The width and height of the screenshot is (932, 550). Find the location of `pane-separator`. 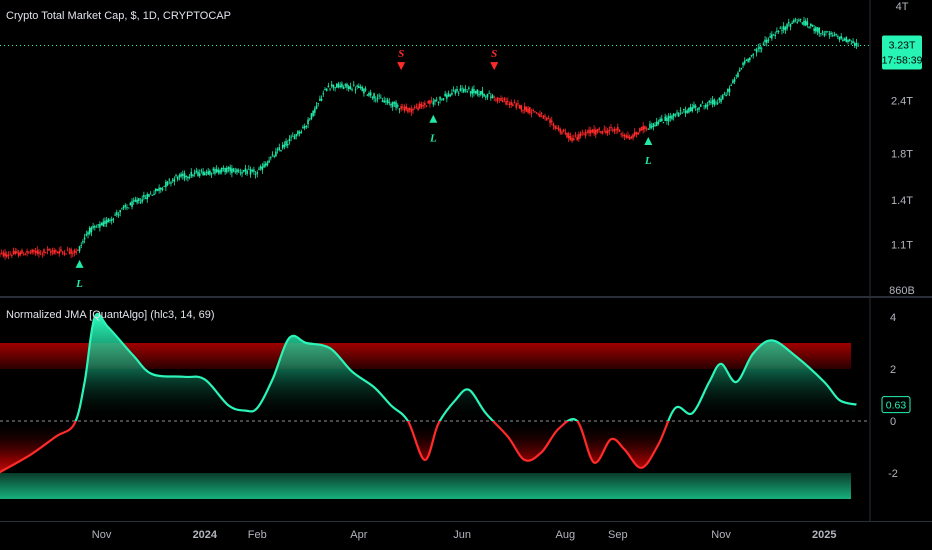

pane-separator is located at coordinates (466, 297).